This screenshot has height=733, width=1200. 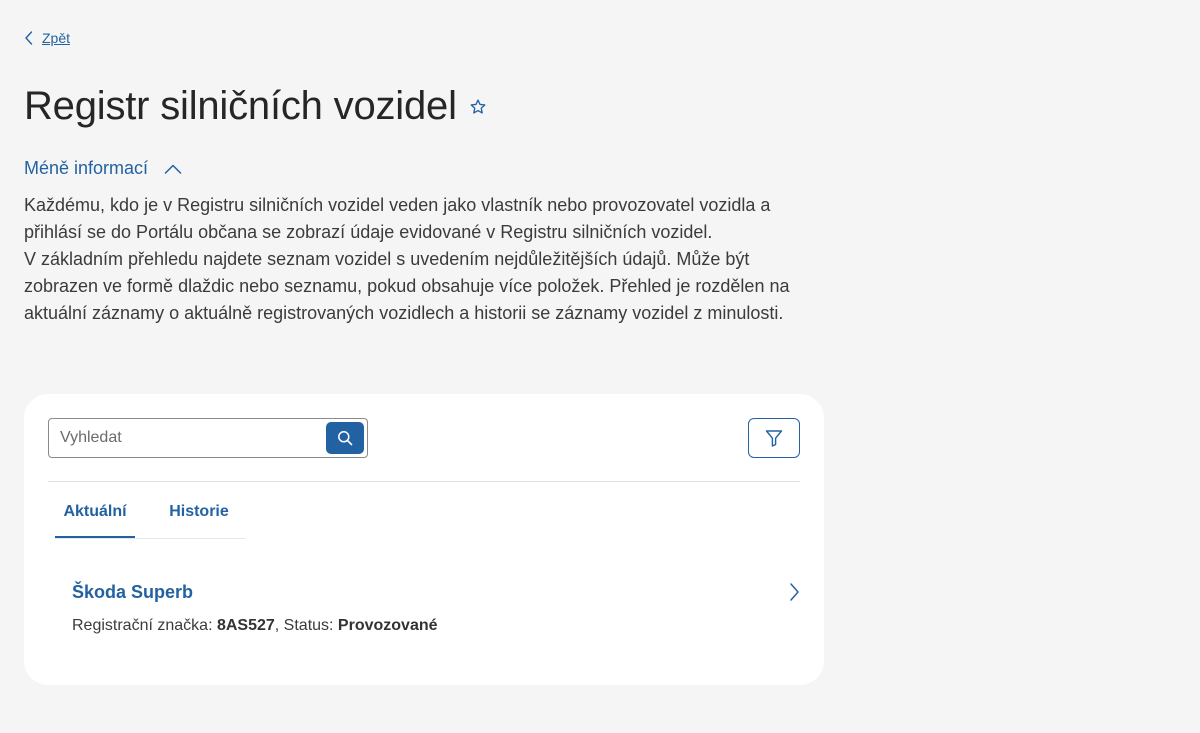 What do you see at coordinates (29, 38) in the screenshot?
I see `chevron-left-icon` at bounding box center [29, 38].